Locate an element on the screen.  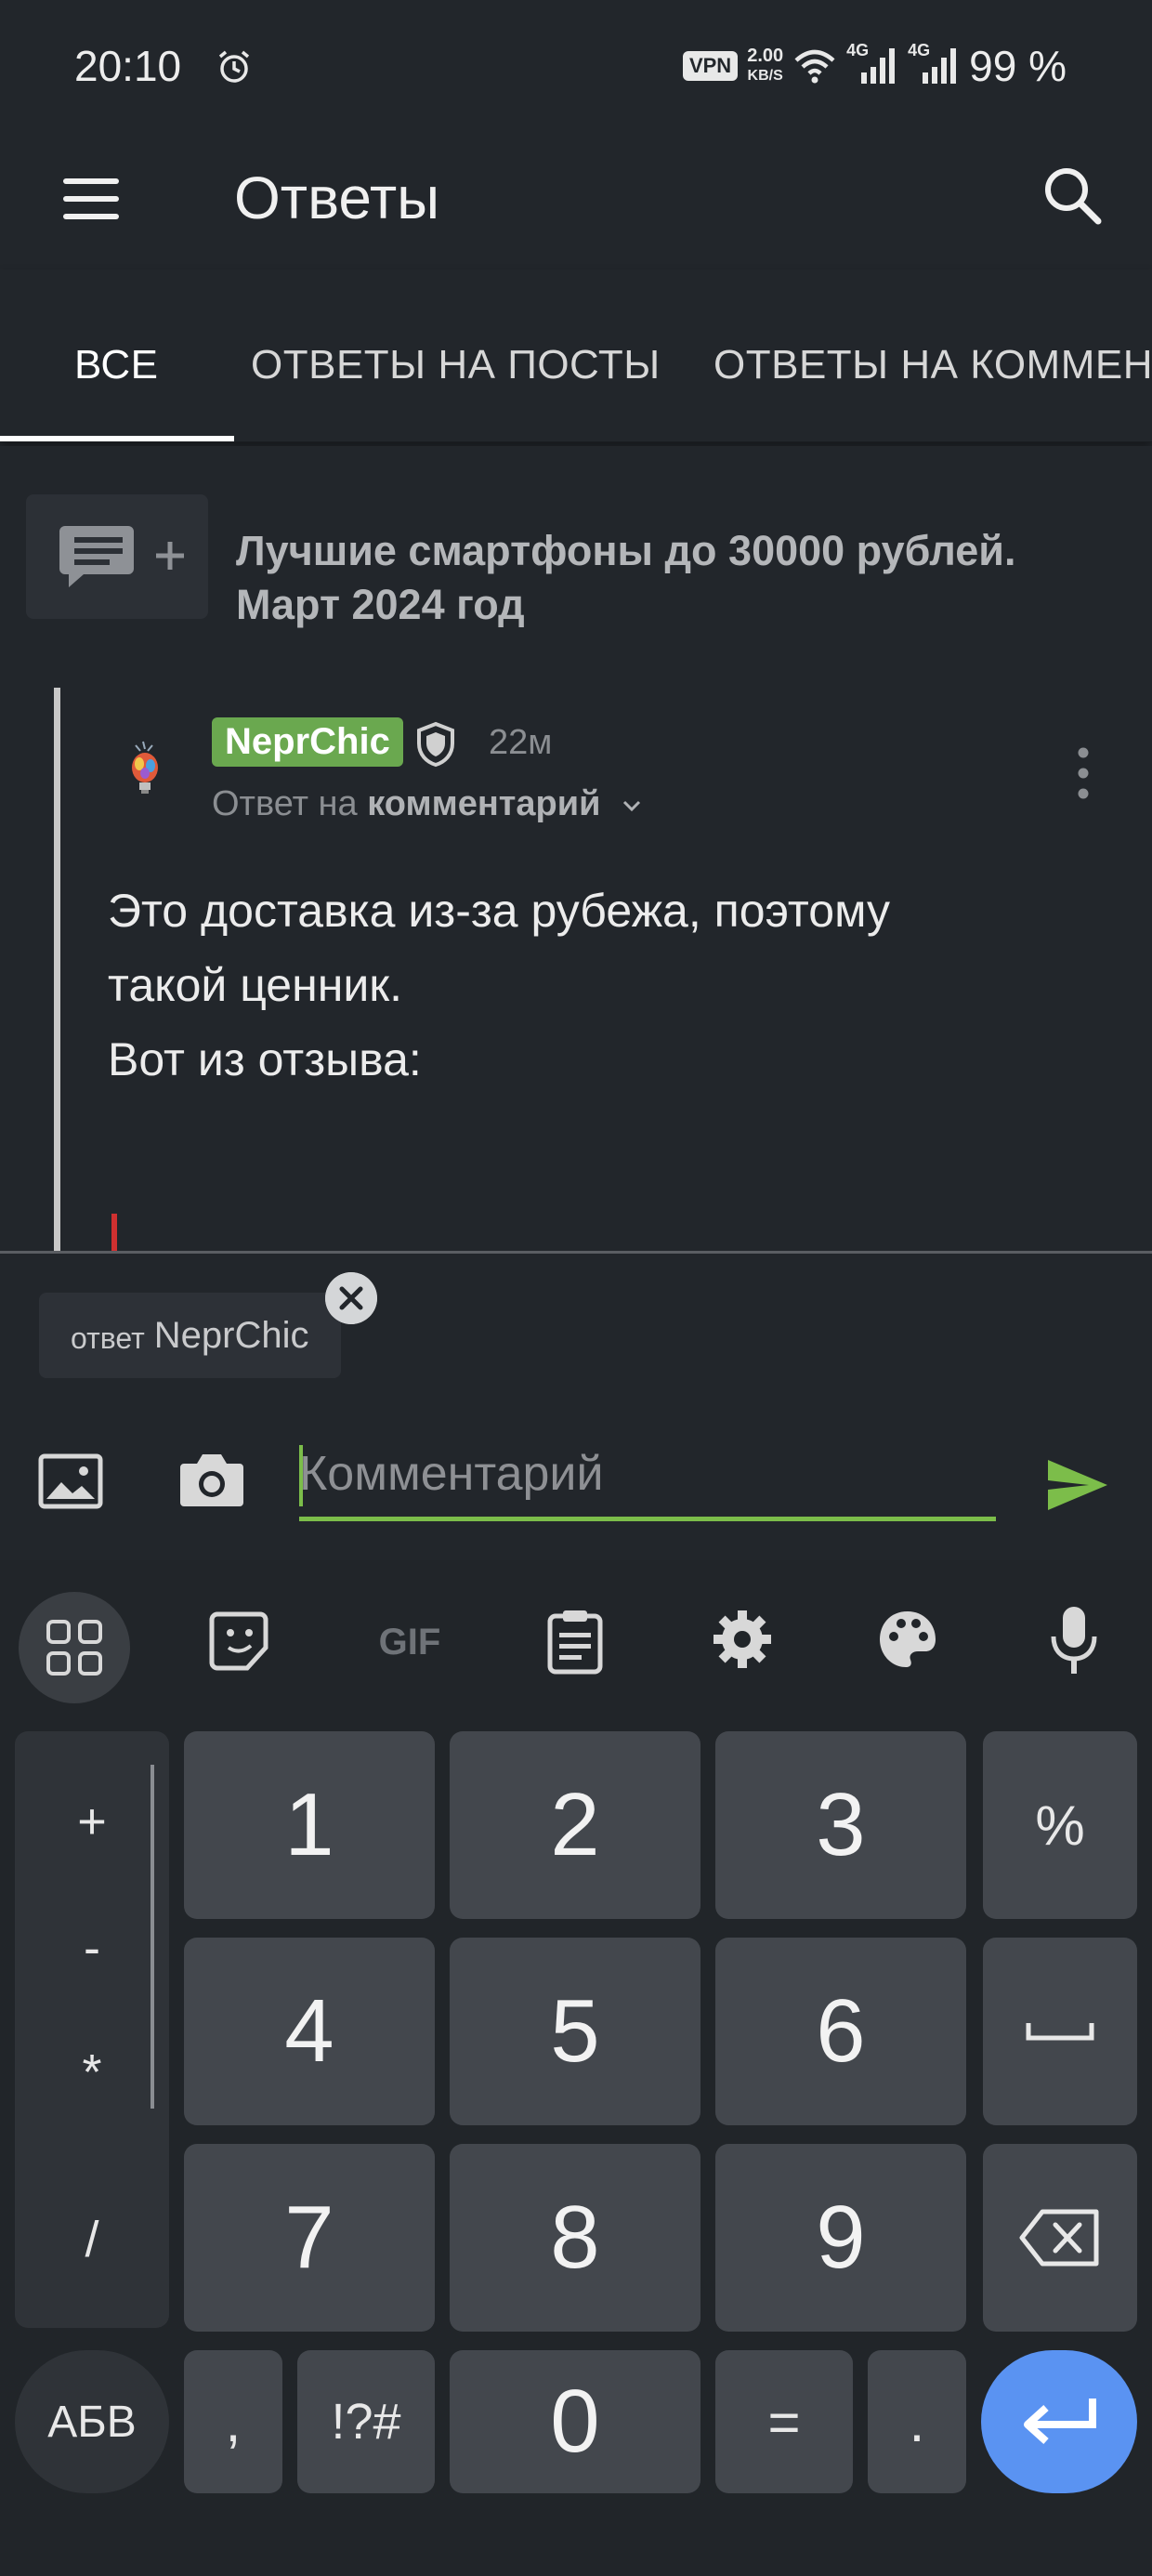
key-symbols: !?# is located at coordinates (366, 2421).